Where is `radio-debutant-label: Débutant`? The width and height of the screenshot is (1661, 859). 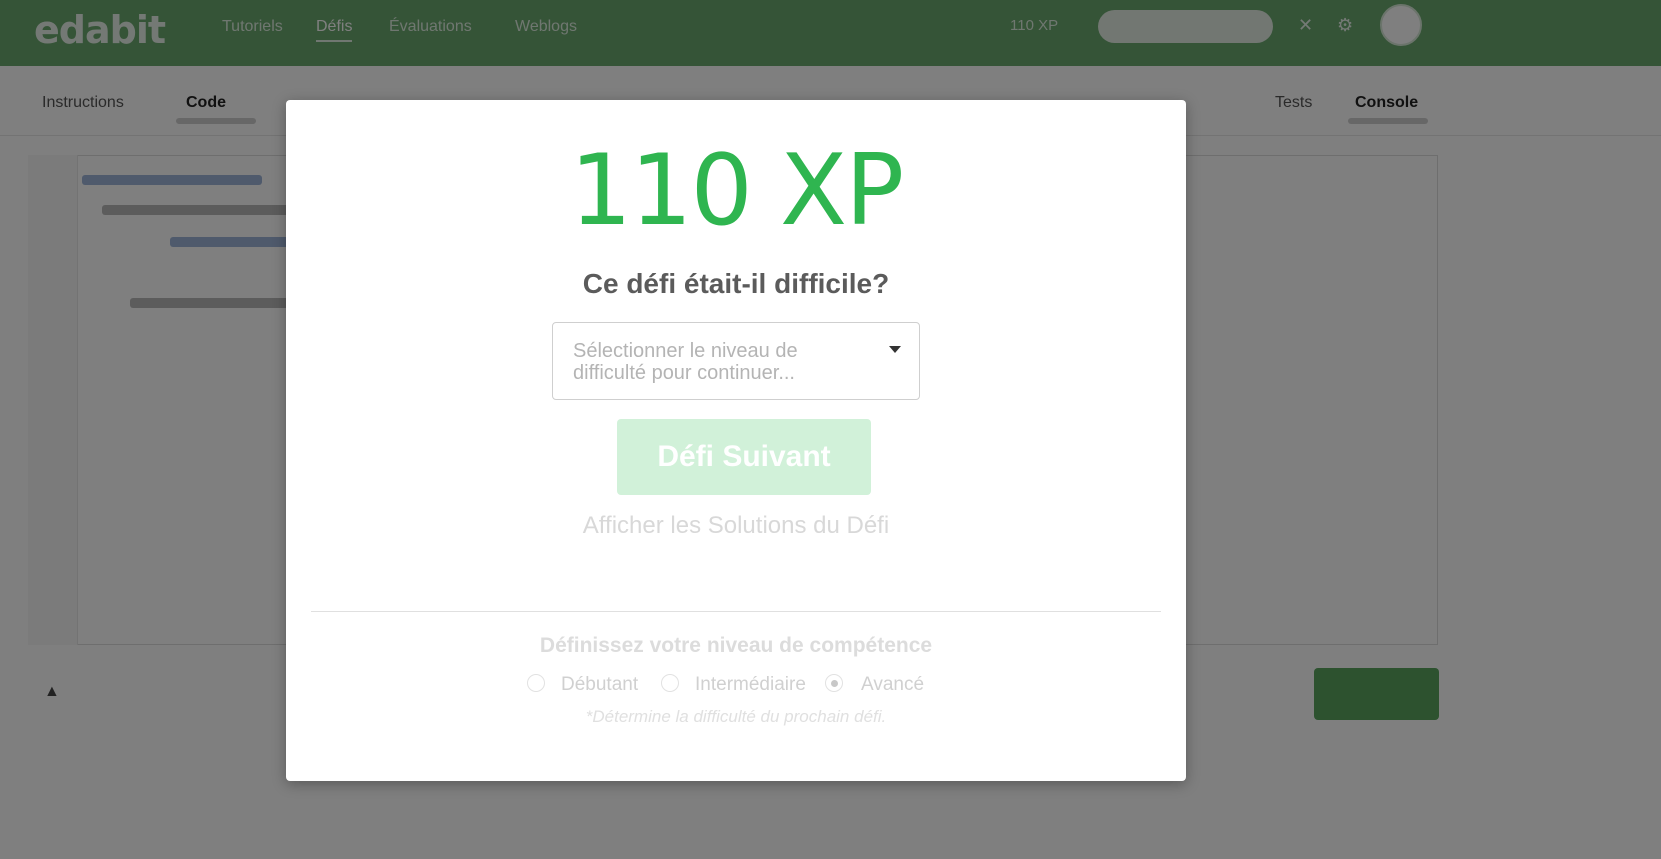 radio-debutant-label: Débutant is located at coordinates (599, 685).